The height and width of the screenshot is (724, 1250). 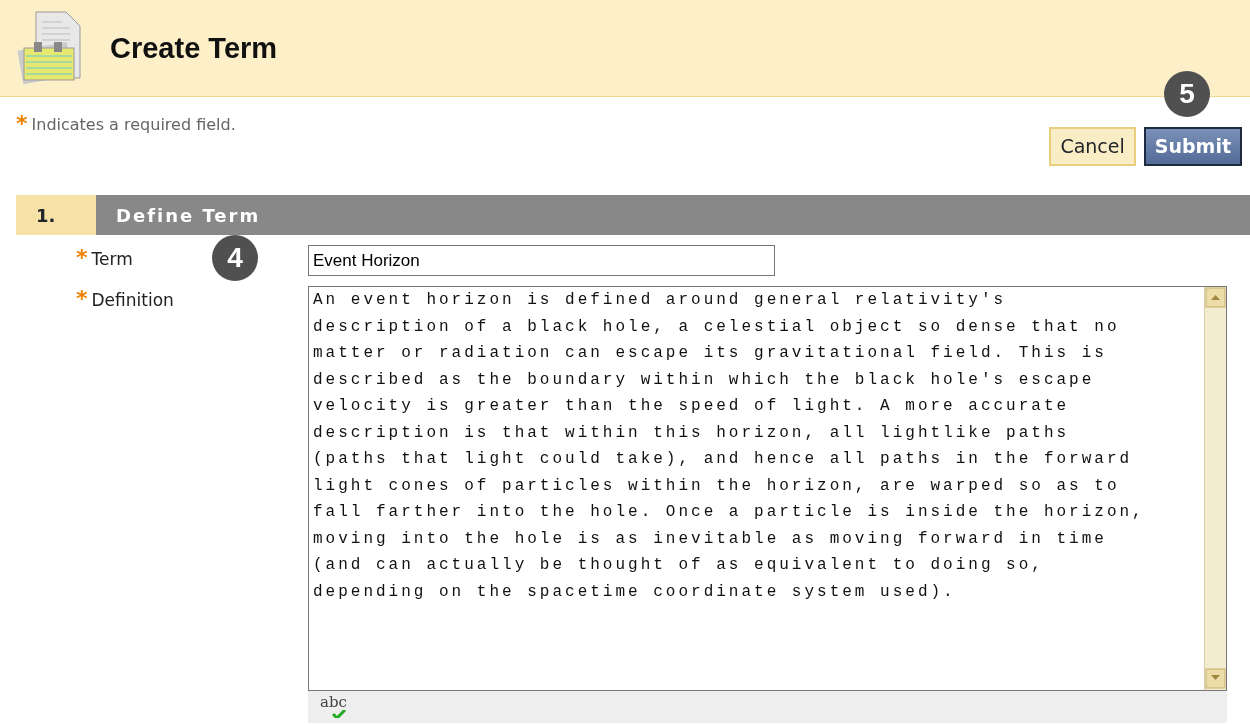 I want to click on page-title: Create Term, so click(x=194, y=48).